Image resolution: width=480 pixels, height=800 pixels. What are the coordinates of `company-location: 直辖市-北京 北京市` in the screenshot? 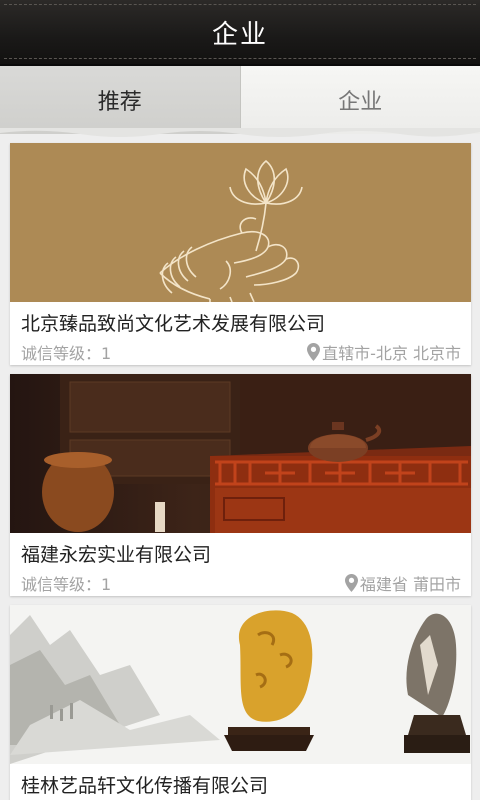 It's located at (384, 352).